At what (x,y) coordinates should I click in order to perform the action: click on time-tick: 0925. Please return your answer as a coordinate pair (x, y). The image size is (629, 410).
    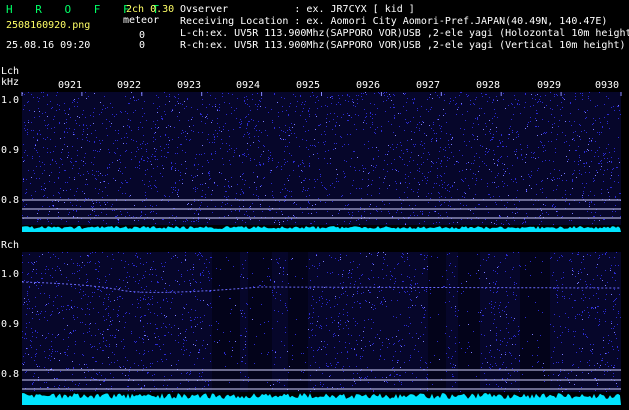
    Looking at the image, I should click on (308, 85).